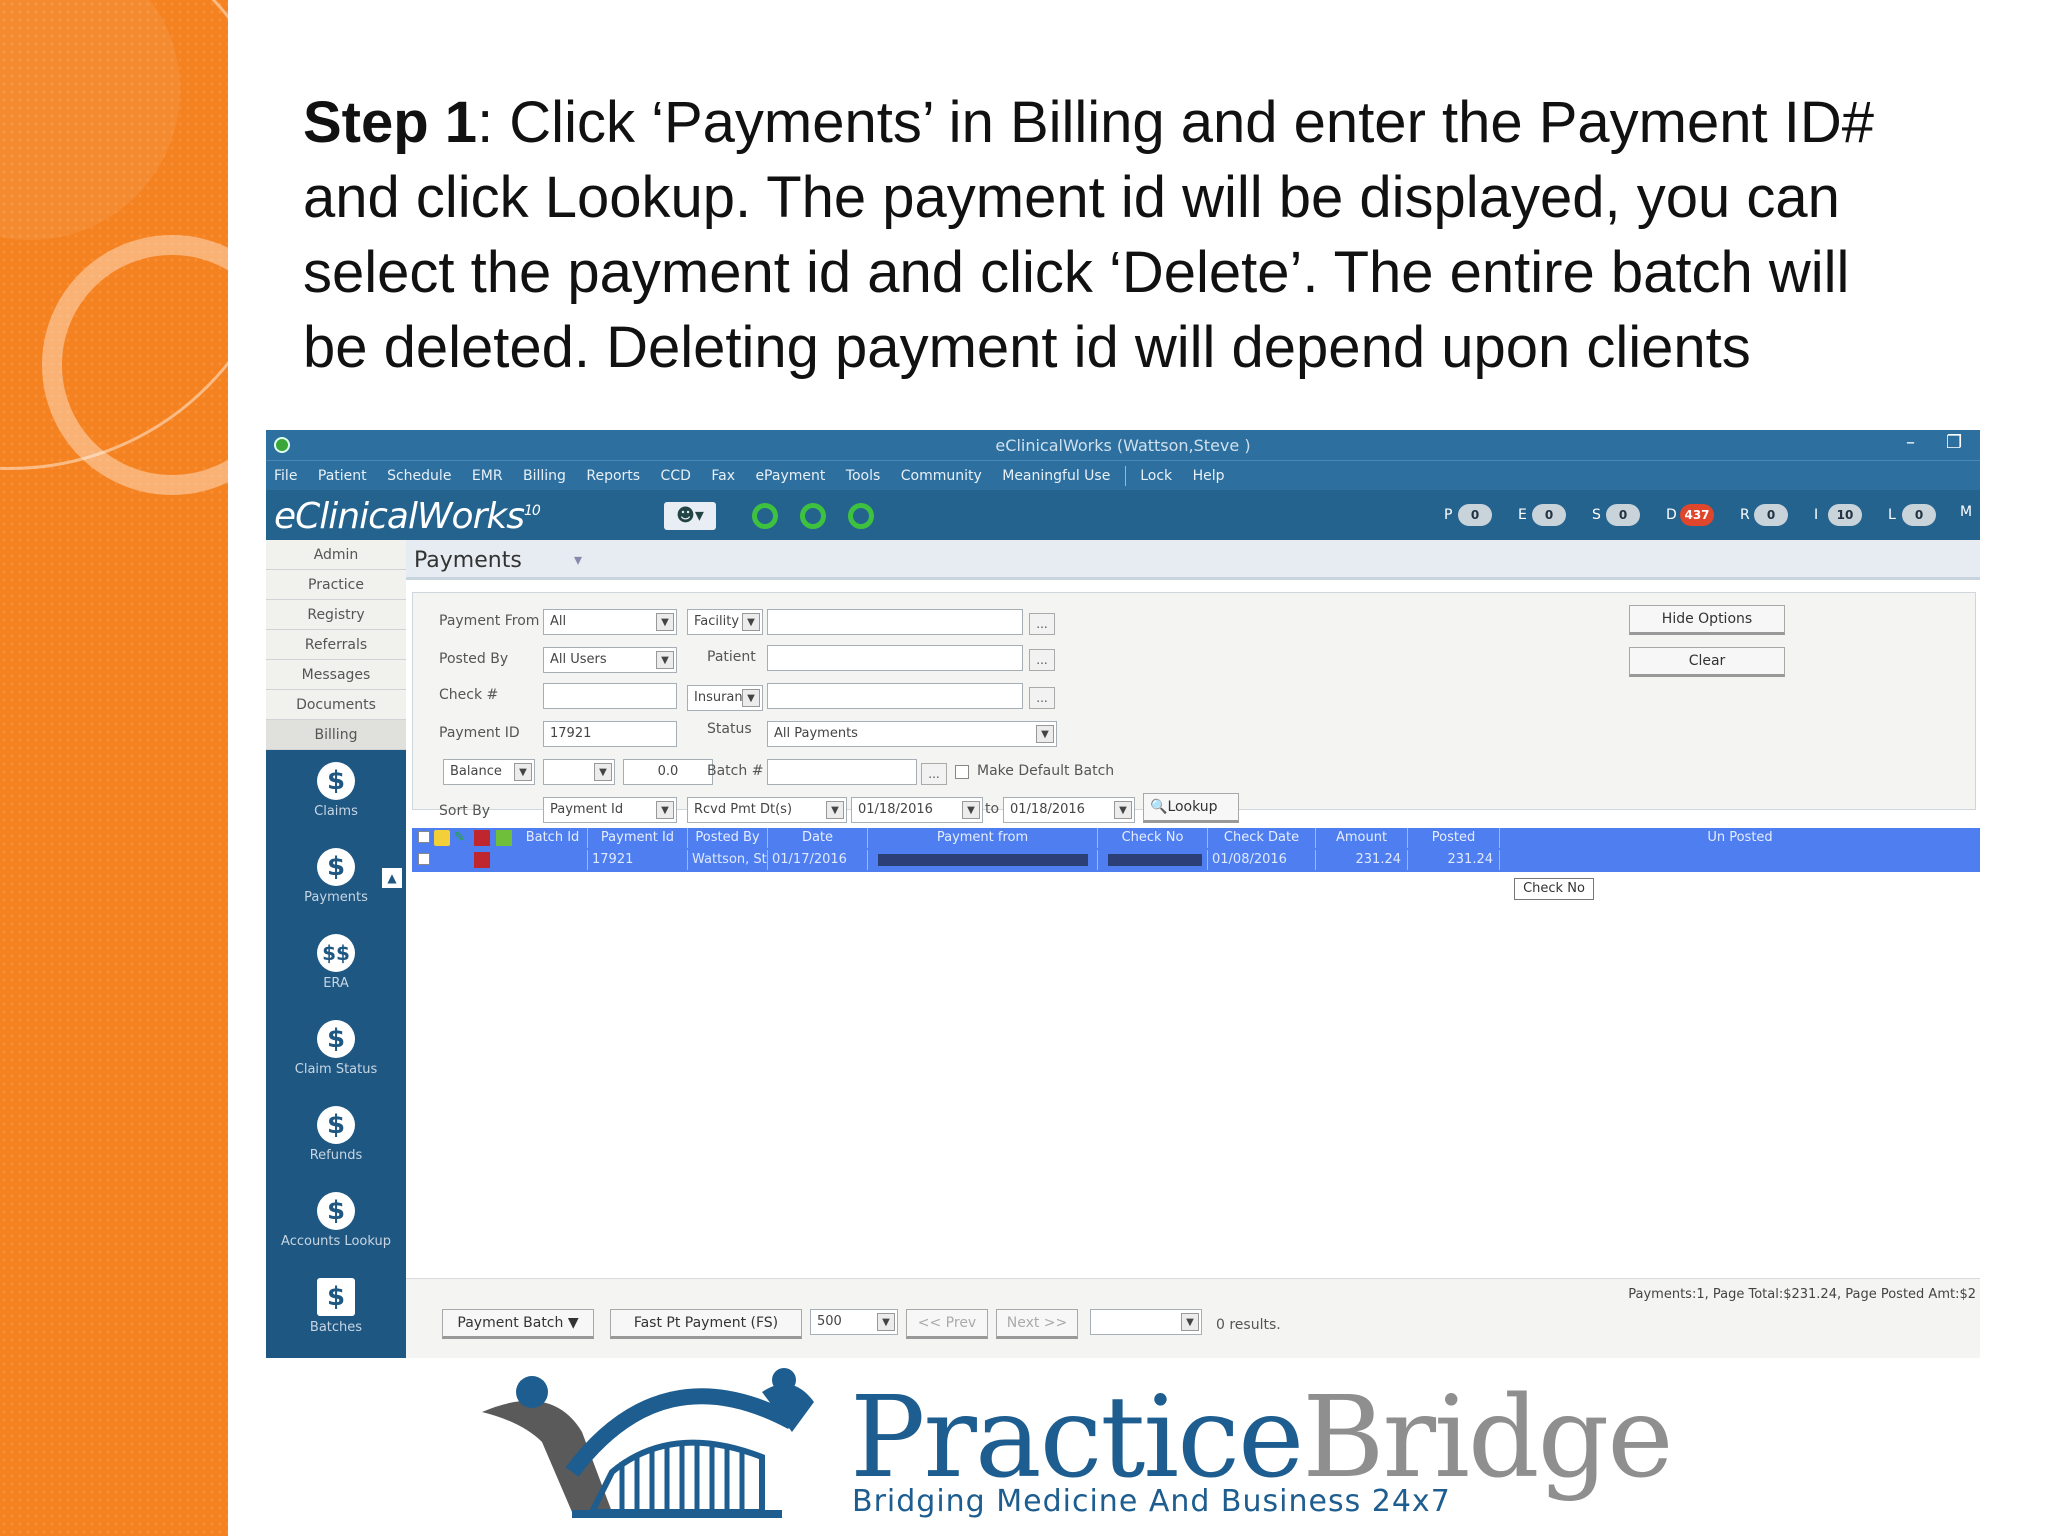 The image size is (2048, 1536). Describe the element at coordinates (1616, 516) in the screenshot. I see `jellybean-s: S0` at that location.